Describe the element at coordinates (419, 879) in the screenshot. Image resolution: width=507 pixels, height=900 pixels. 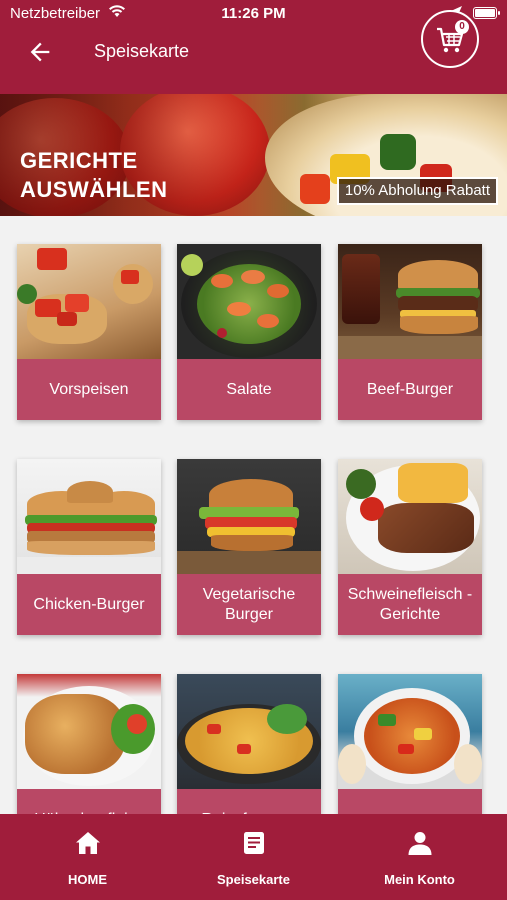
I see `nav-label: Mein Konto` at that location.